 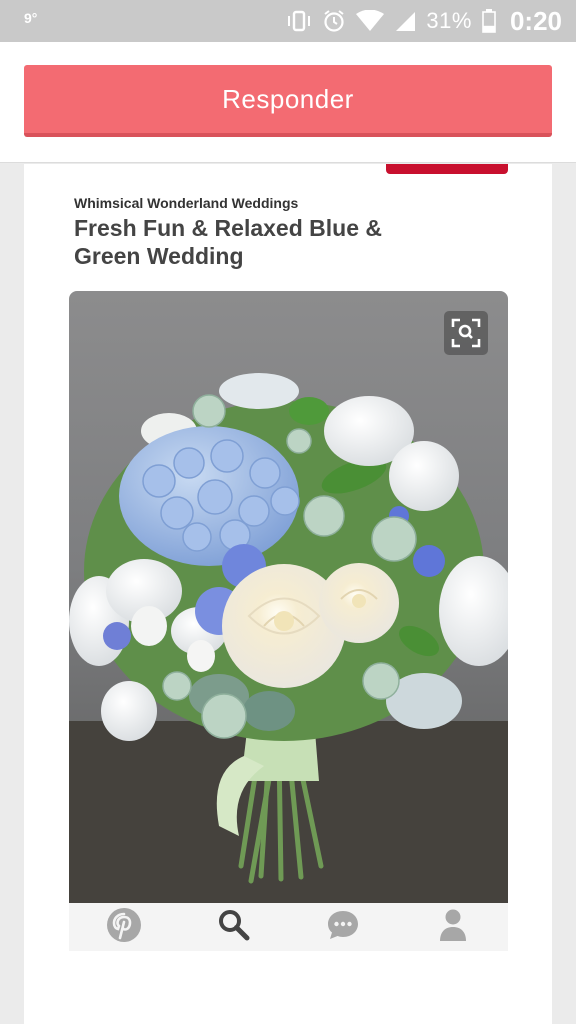 I want to click on header-bar: Responder, so click(x=288, y=102).